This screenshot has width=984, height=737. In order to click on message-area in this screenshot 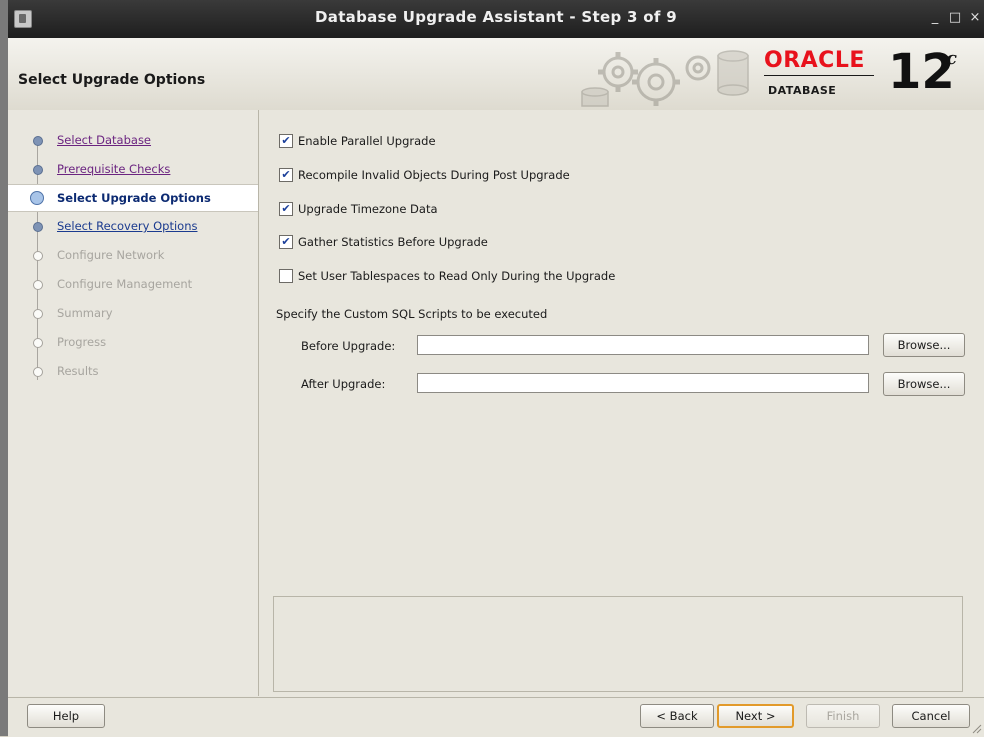, I will do `click(618, 644)`.